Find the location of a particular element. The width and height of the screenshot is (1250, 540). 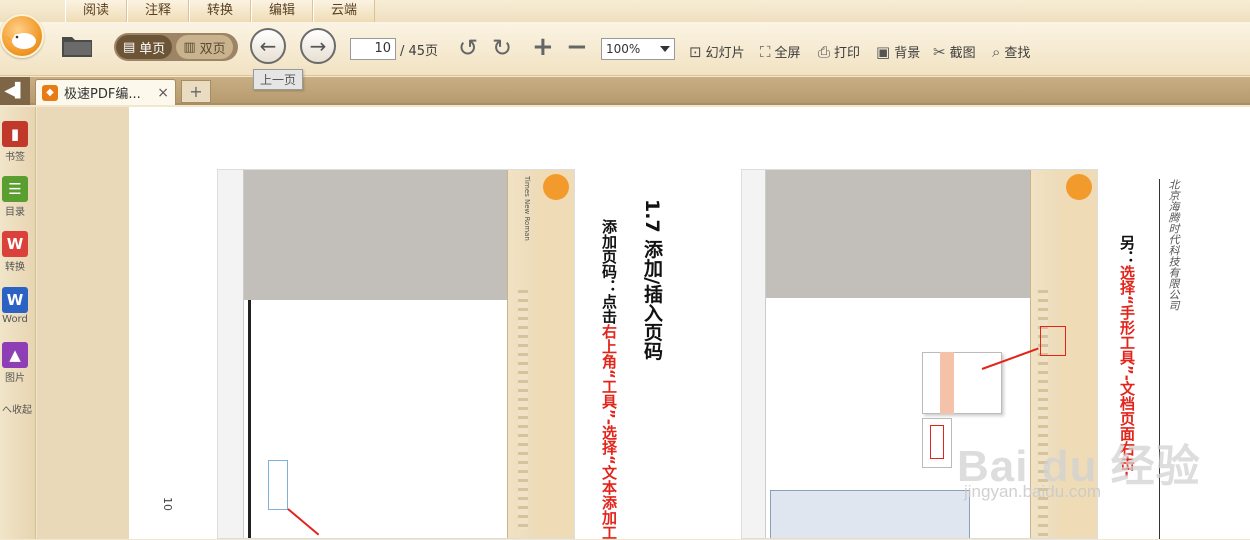

double-page-label: 双页 is located at coordinates (212, 49).